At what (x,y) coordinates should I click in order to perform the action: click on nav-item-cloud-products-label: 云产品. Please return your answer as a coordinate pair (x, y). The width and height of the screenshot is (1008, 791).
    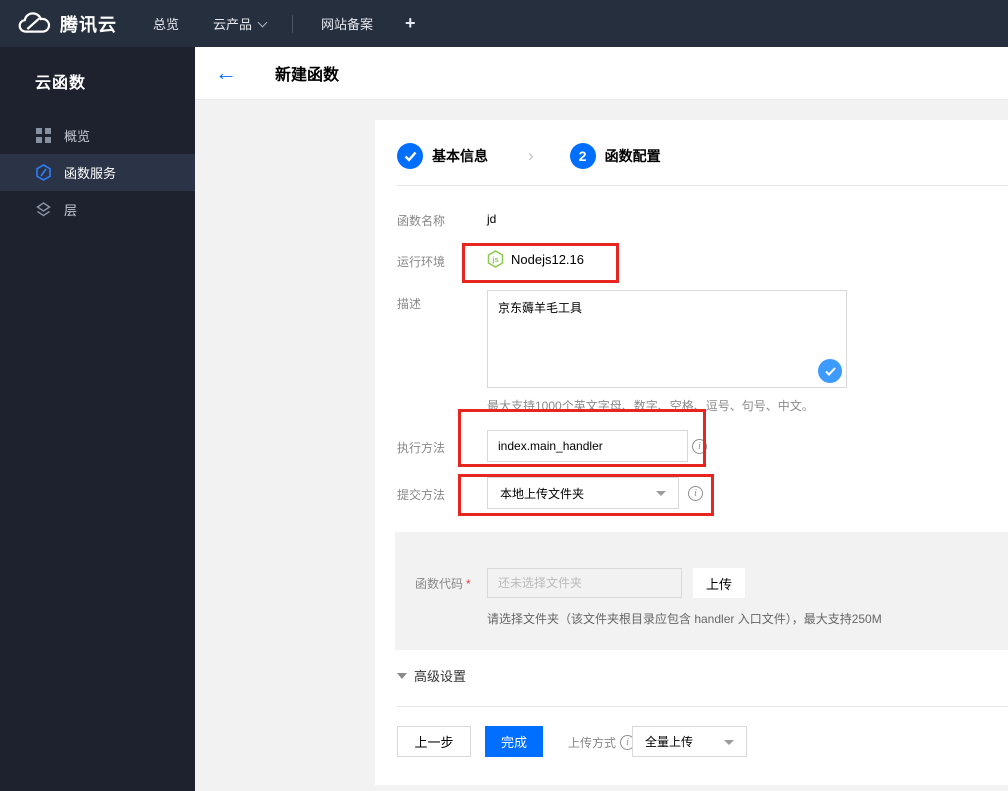
    Looking at the image, I should click on (233, 24).